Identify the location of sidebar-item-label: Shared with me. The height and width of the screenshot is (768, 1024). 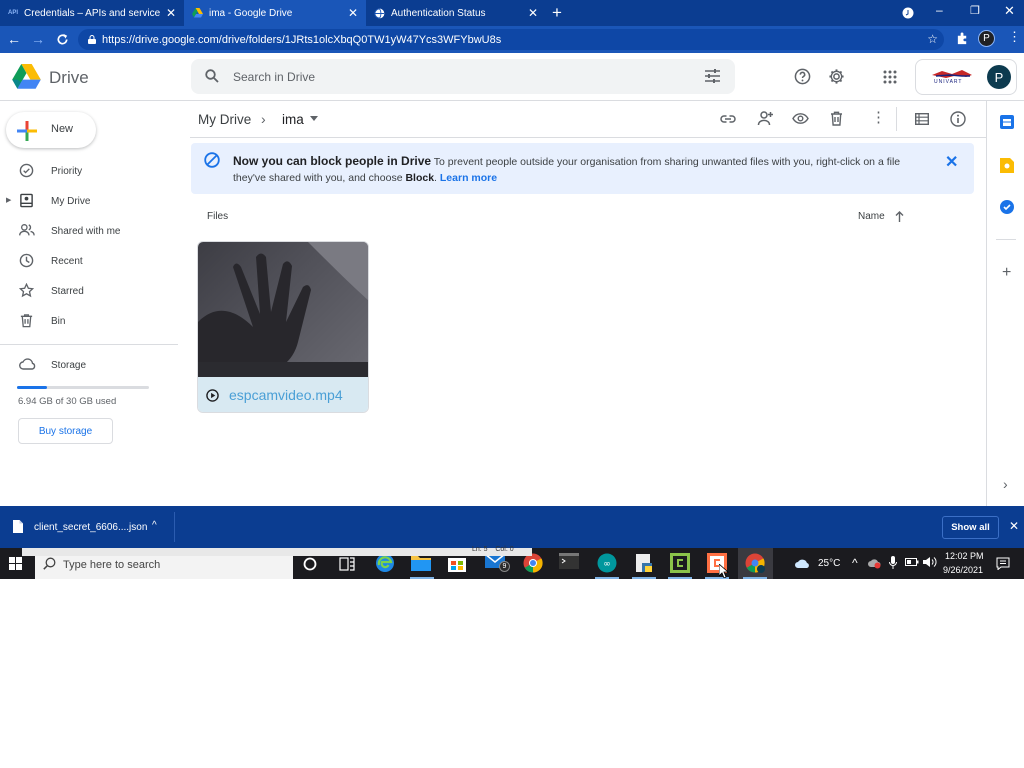
(86, 231).